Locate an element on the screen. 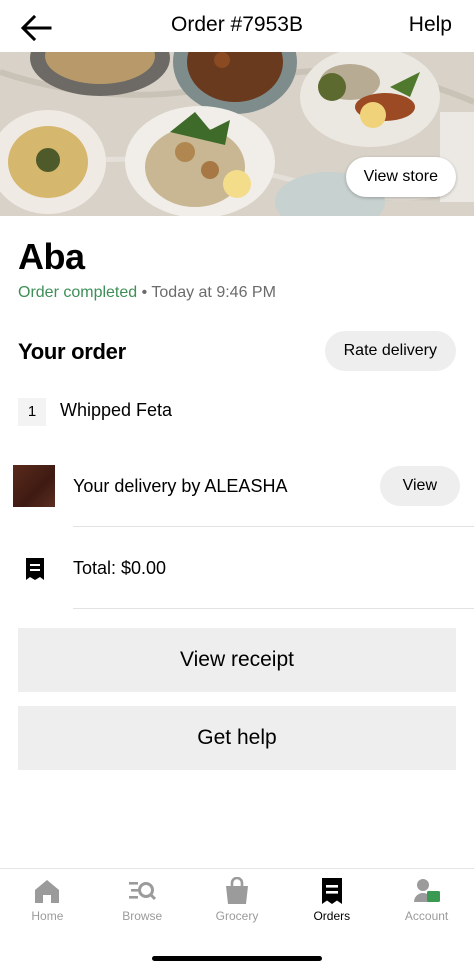 The image size is (474, 972). account-icon is located at coordinates (426, 890).